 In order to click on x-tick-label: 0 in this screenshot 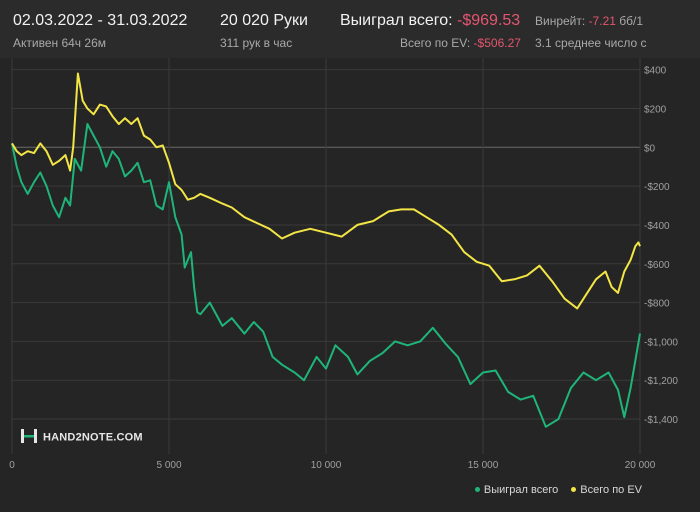, I will do `click(12, 465)`.